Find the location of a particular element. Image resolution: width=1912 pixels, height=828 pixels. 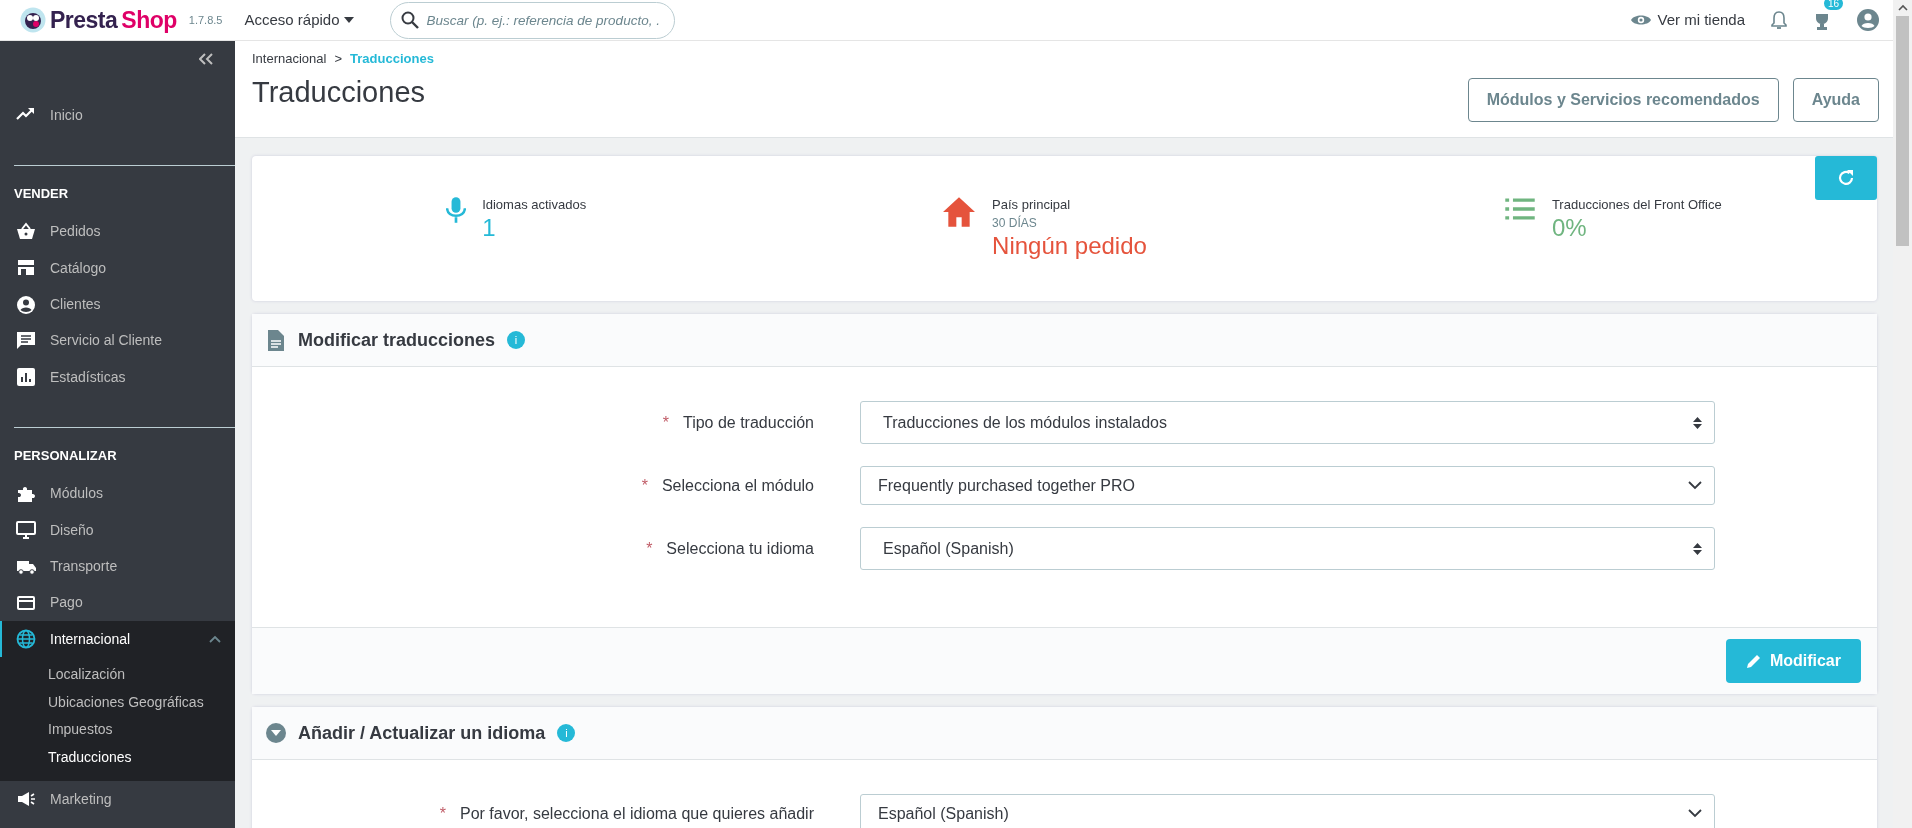

user-avatar-icon is located at coordinates (1868, 20).